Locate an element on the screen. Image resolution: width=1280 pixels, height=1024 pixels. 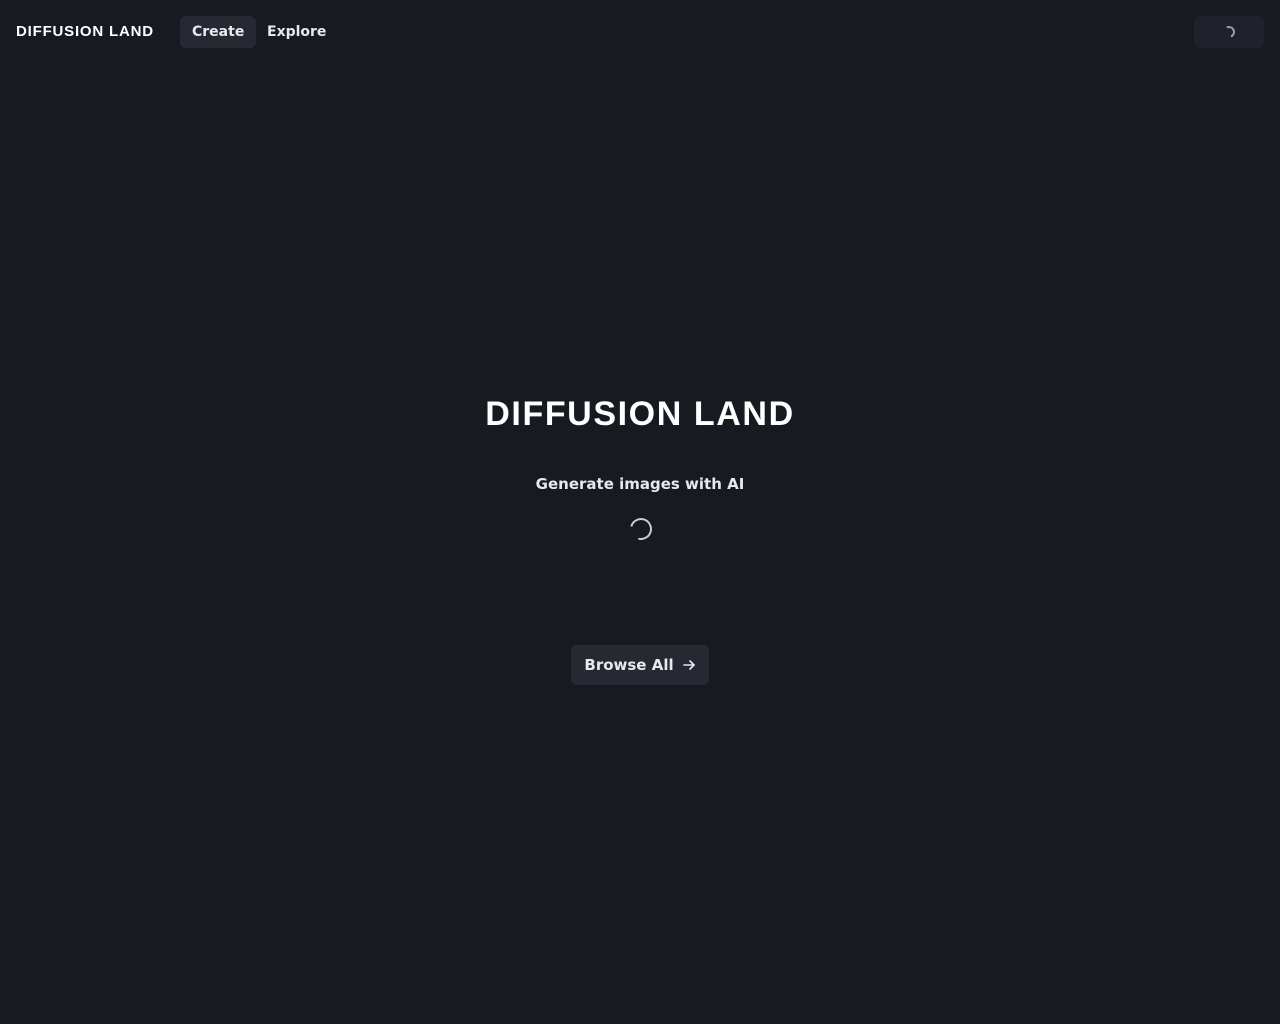
account-loading-button is located at coordinates (1229, 32).